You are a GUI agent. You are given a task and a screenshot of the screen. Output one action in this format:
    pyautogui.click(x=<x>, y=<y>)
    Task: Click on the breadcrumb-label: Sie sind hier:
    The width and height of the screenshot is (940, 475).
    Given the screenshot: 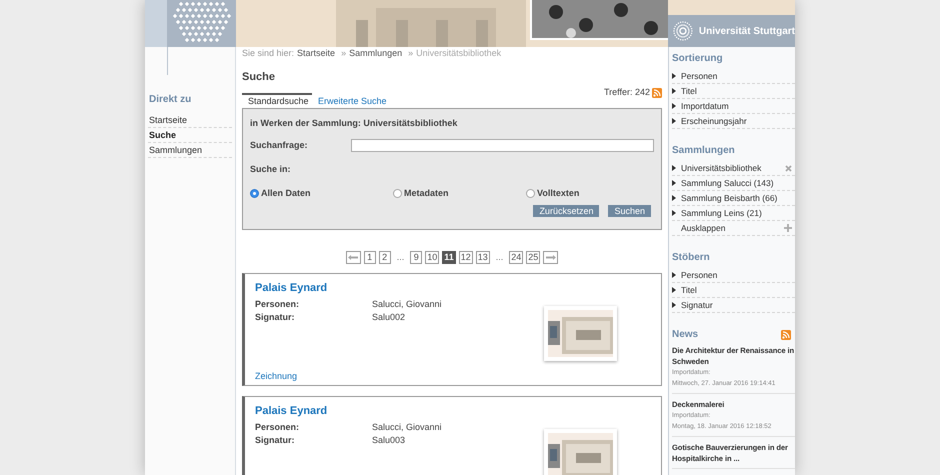 What is the action you would take?
    pyautogui.click(x=268, y=53)
    